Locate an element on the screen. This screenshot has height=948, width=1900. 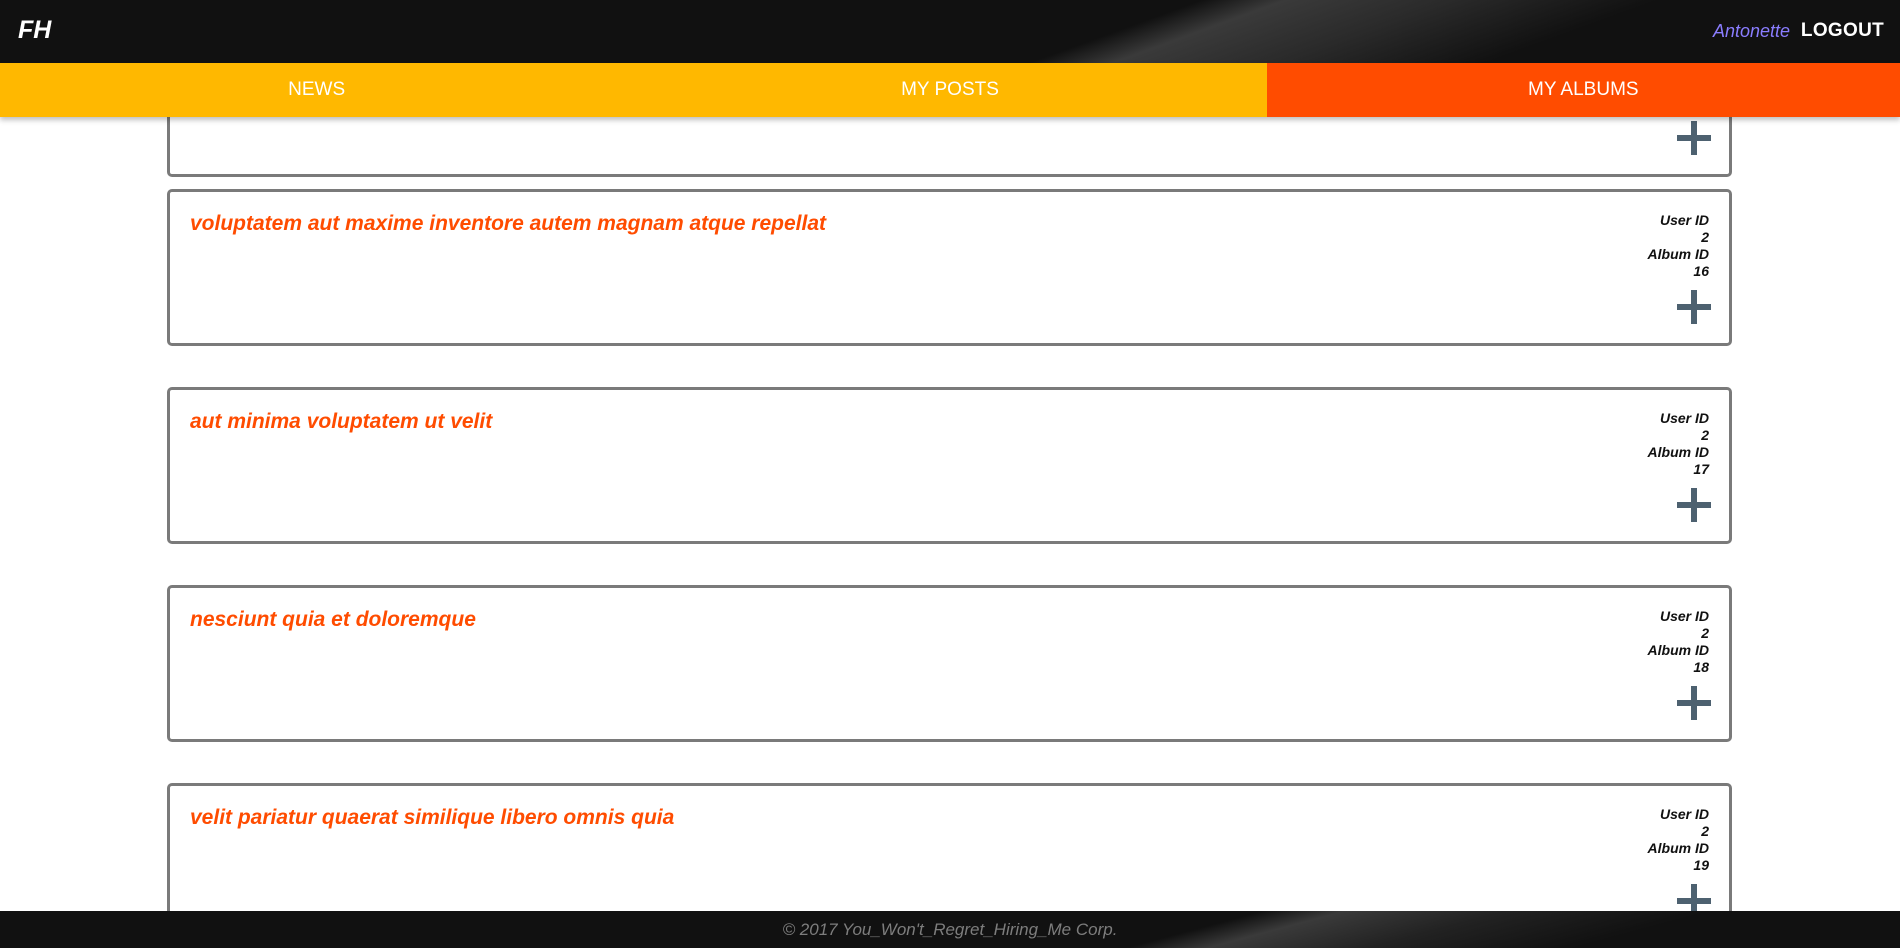
album-id-value: 18 is located at coordinates (1701, 667).